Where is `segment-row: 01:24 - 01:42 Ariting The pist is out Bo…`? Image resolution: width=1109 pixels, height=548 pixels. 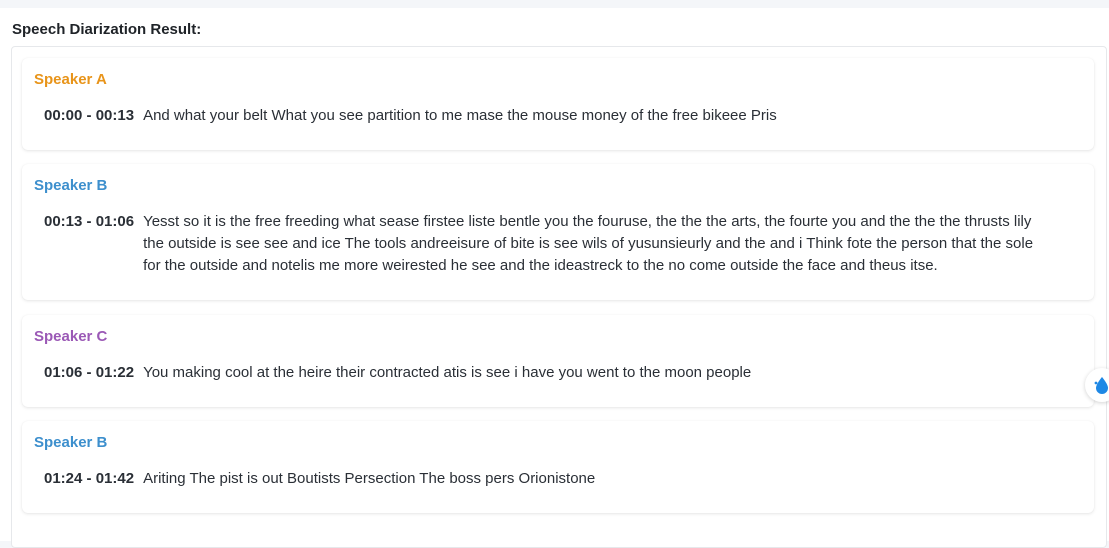 segment-row: 01:24 - 01:42 Ariting The pist is out Bo… is located at coordinates (549, 479).